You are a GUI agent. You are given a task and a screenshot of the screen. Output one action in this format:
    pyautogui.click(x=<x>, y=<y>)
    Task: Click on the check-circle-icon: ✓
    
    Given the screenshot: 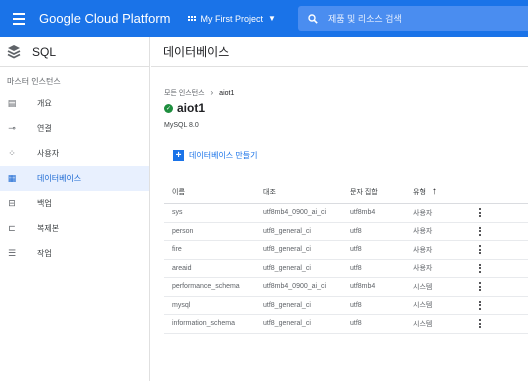 What is the action you would take?
    pyautogui.click(x=168, y=108)
    